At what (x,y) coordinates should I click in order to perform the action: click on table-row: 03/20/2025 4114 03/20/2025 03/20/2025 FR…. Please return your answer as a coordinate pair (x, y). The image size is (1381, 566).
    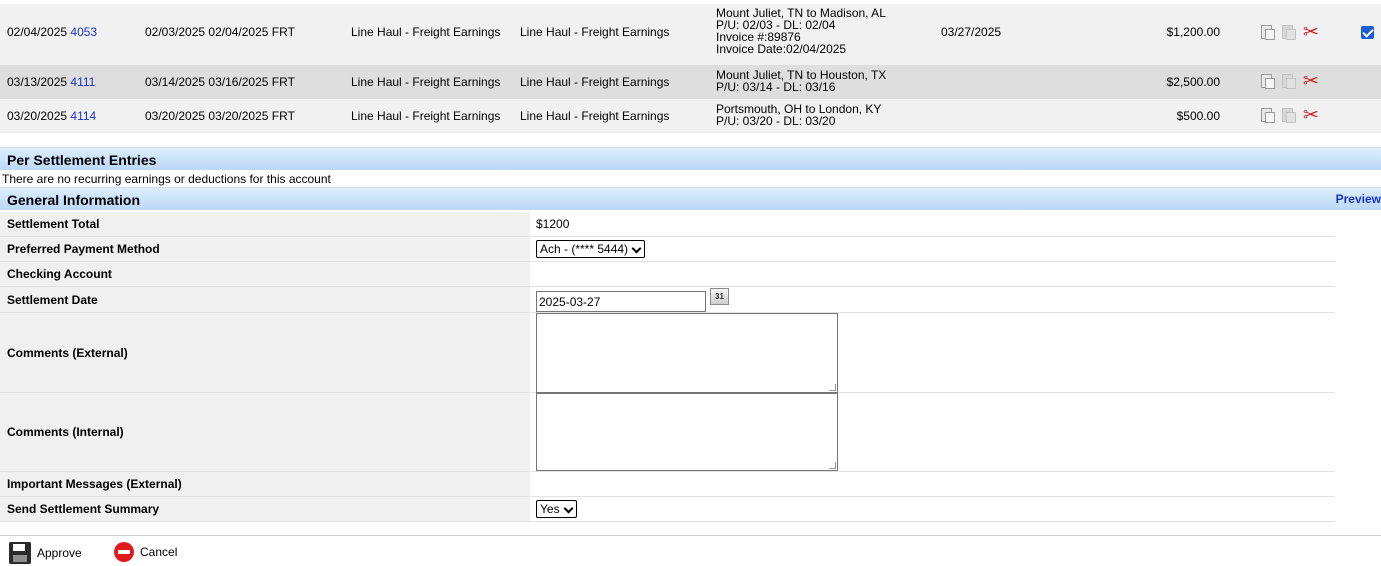
    Looking at the image, I should click on (690, 116).